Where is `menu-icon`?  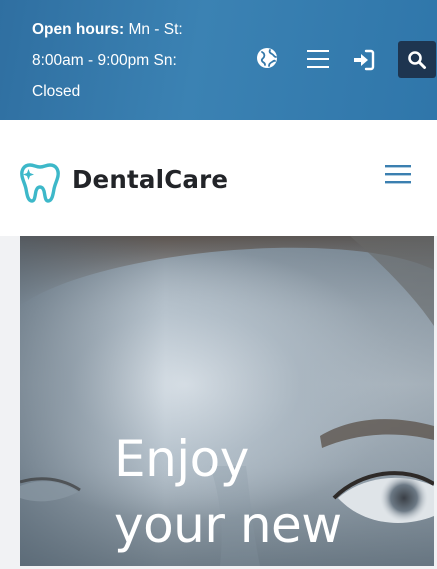 menu-icon is located at coordinates (318, 59).